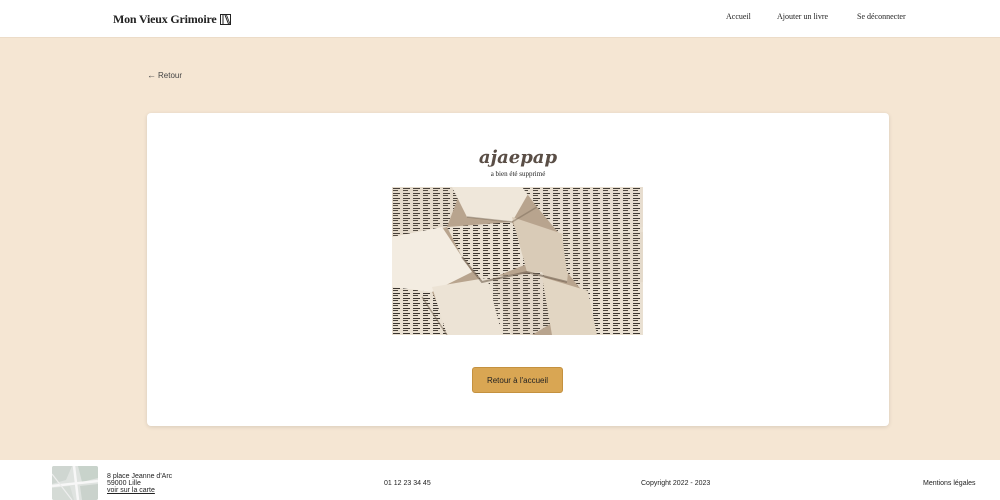 The image size is (1000, 500). What do you see at coordinates (407, 483) in the screenshot?
I see `footer-phone: 01 12 23 34 45` at bounding box center [407, 483].